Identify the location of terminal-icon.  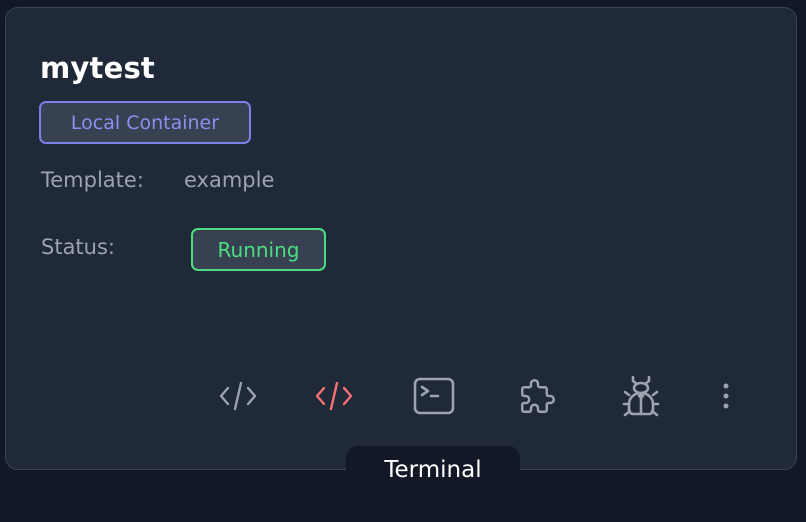
(434, 396).